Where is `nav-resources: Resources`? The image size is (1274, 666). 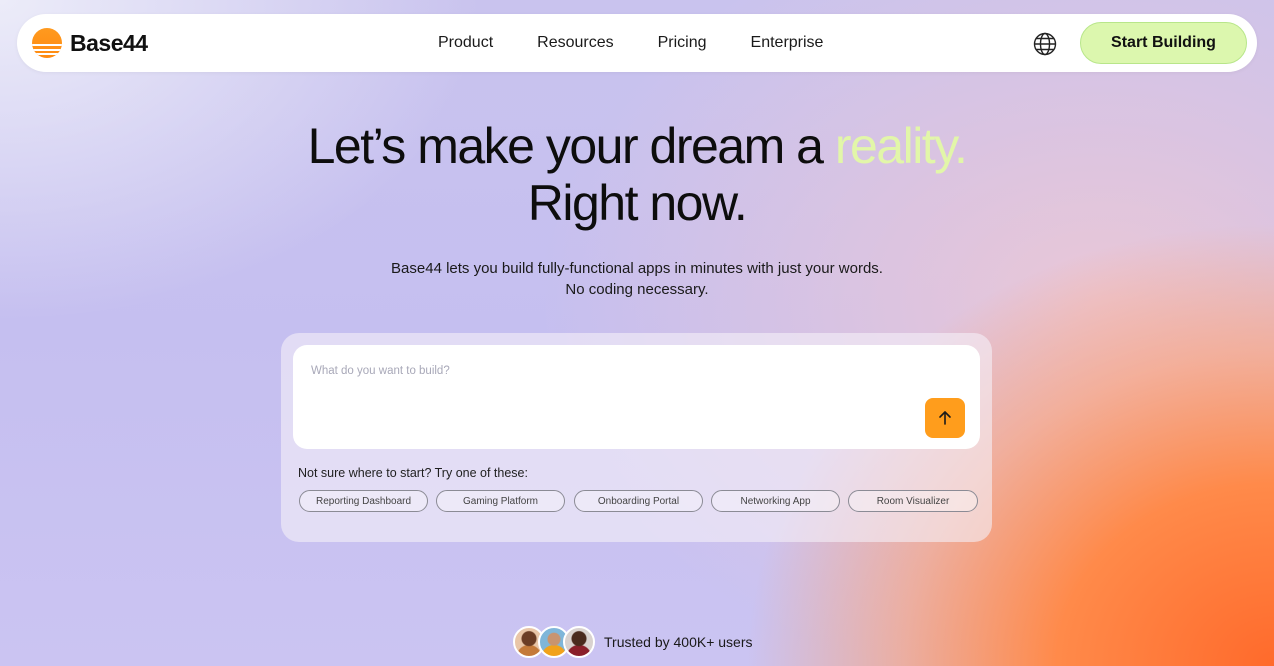 nav-resources: Resources is located at coordinates (575, 43).